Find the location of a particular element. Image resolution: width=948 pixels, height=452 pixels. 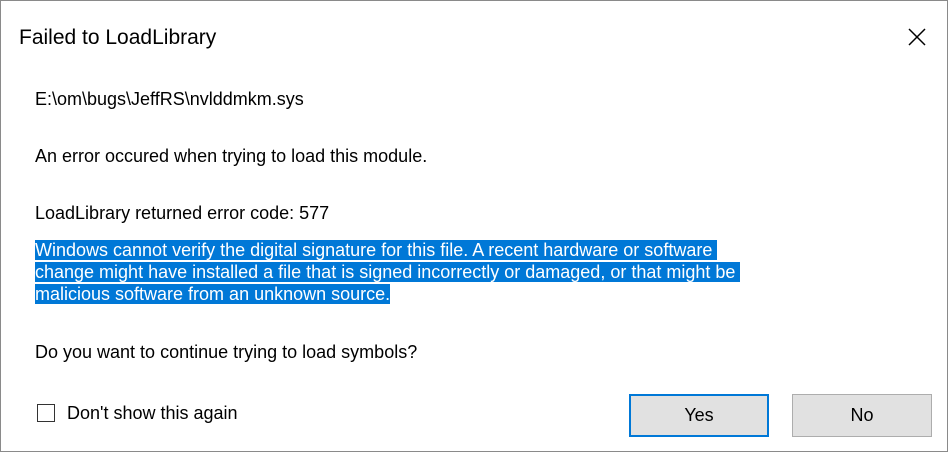

close-button is located at coordinates (917, 37).